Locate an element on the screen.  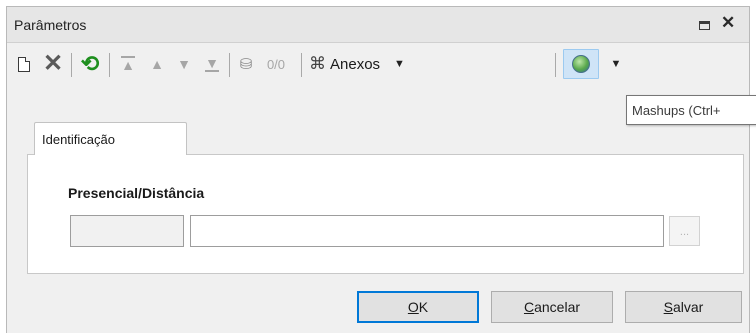
tab-identificacao: Identificação is located at coordinates (110, 138).